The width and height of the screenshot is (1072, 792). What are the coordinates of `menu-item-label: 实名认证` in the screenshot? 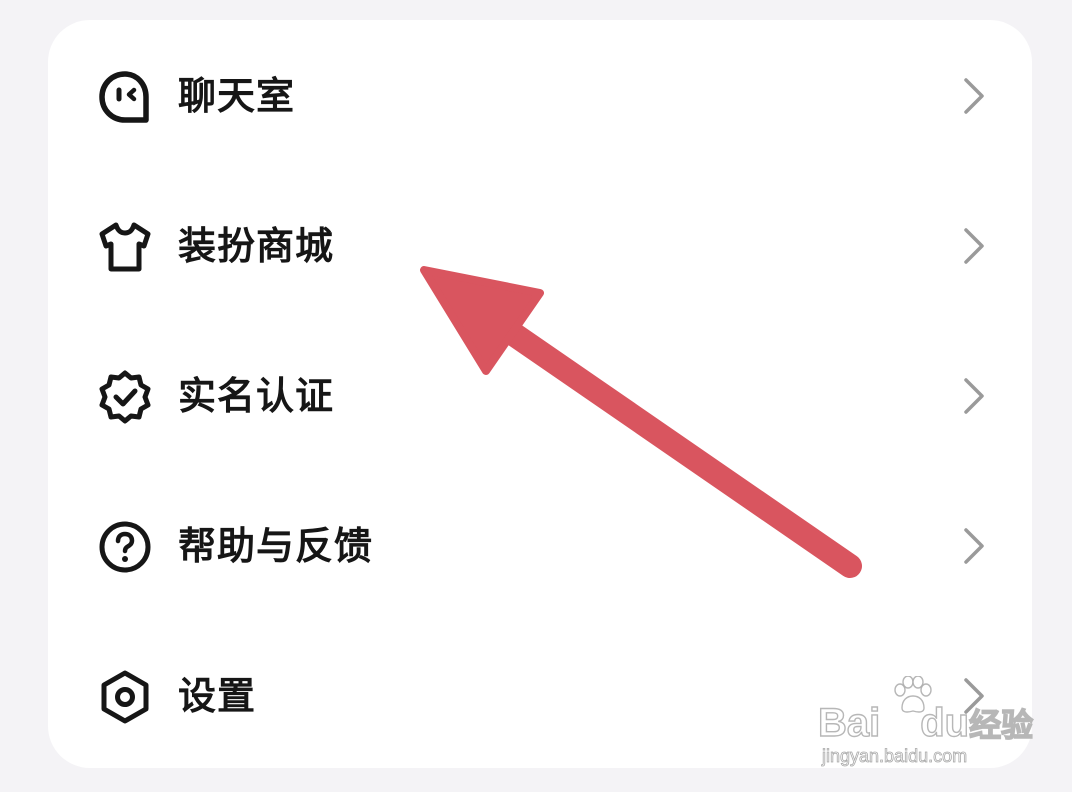 It's located at (256, 396).